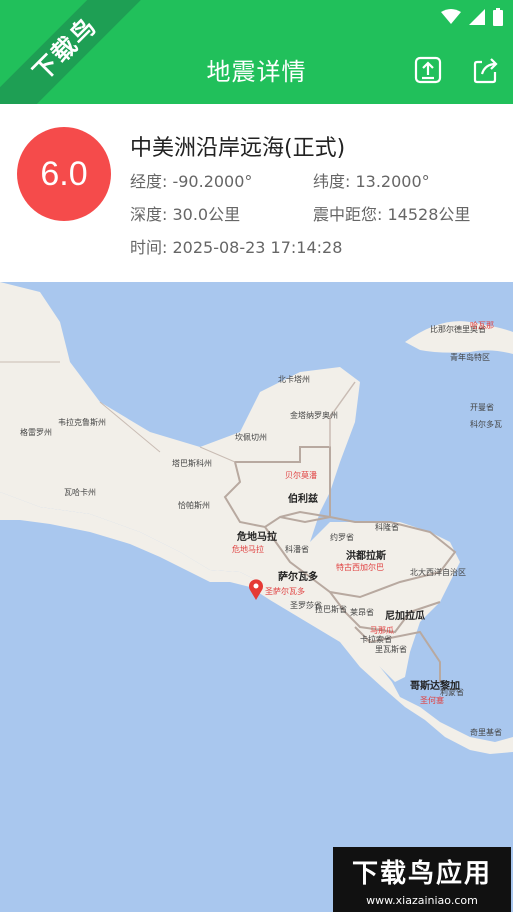 The height and width of the screenshot is (912, 513). I want to click on map-label: 尼加拉瓜, so click(405, 616).